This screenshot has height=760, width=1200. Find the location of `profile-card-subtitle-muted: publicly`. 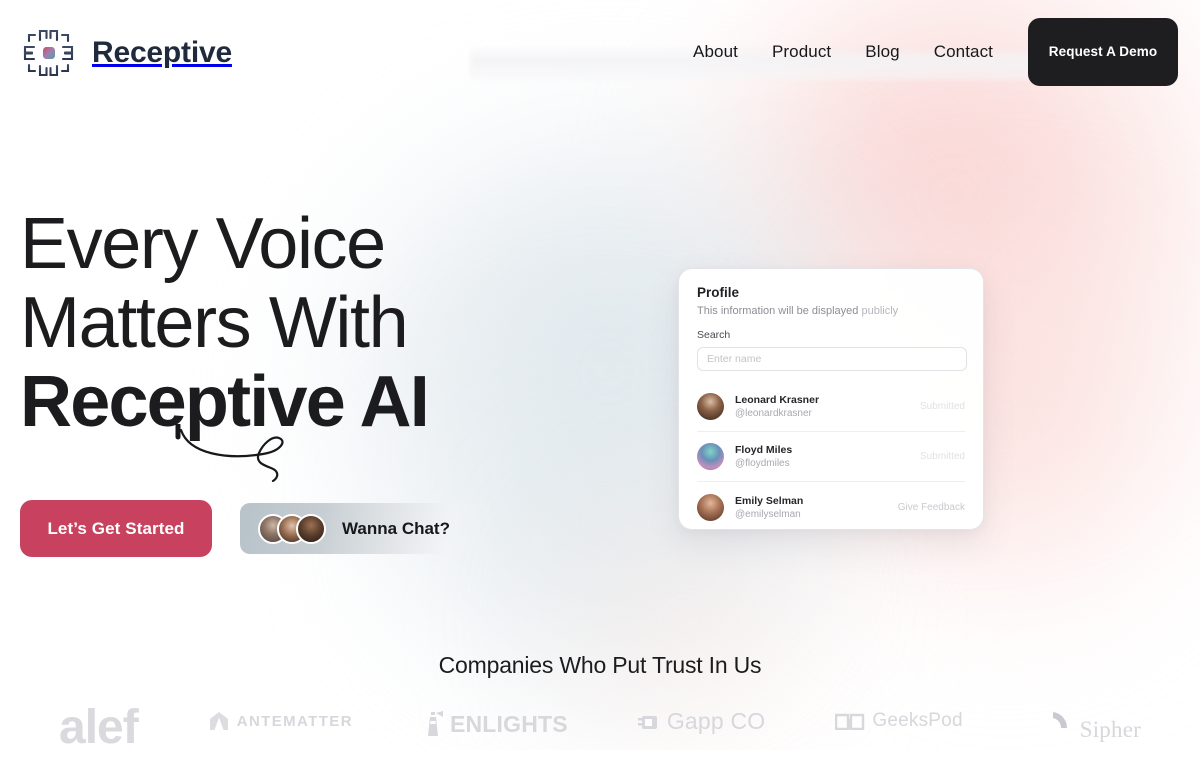

profile-card-subtitle-muted: publicly is located at coordinates (880, 311).